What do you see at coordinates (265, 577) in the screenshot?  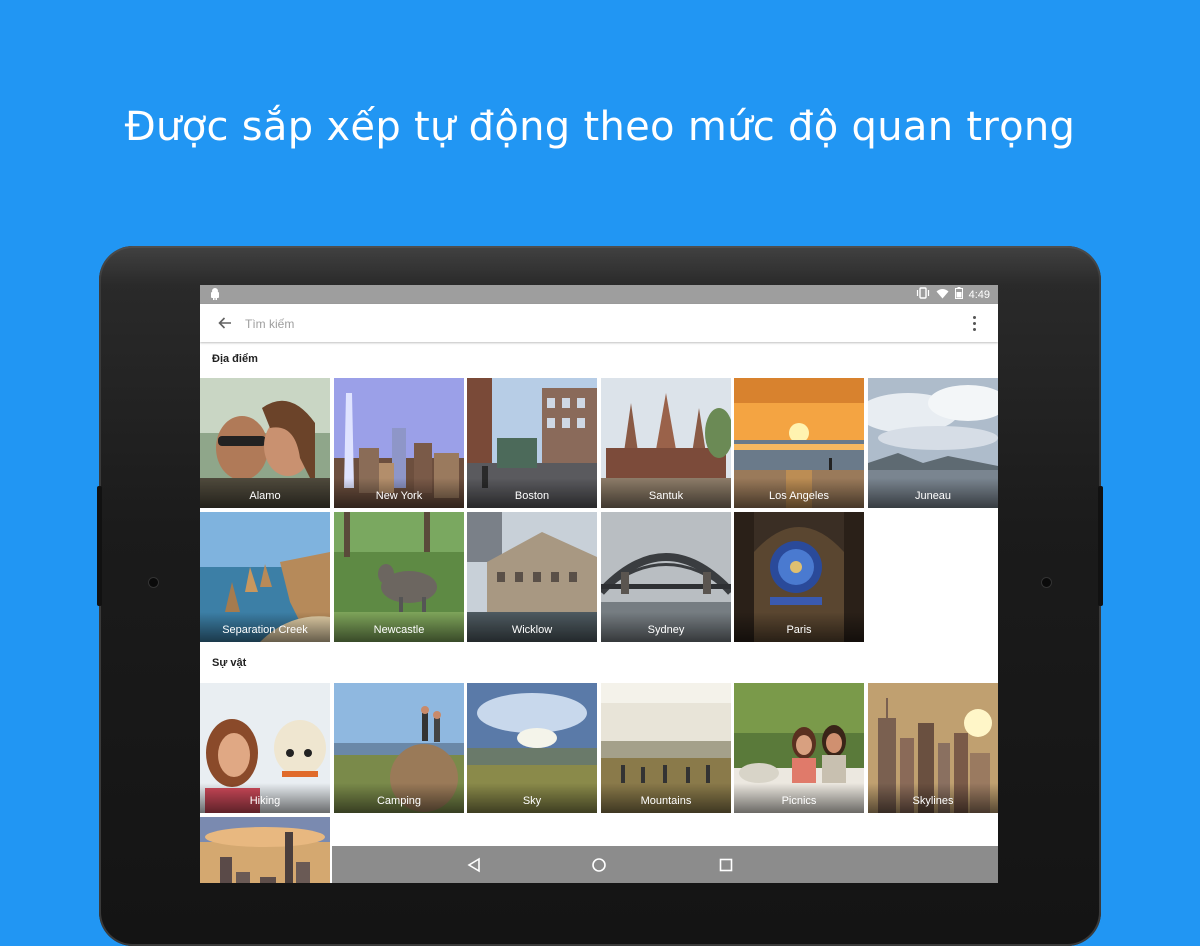 I see `place-tile-separation-creek: Separation Creek` at bounding box center [265, 577].